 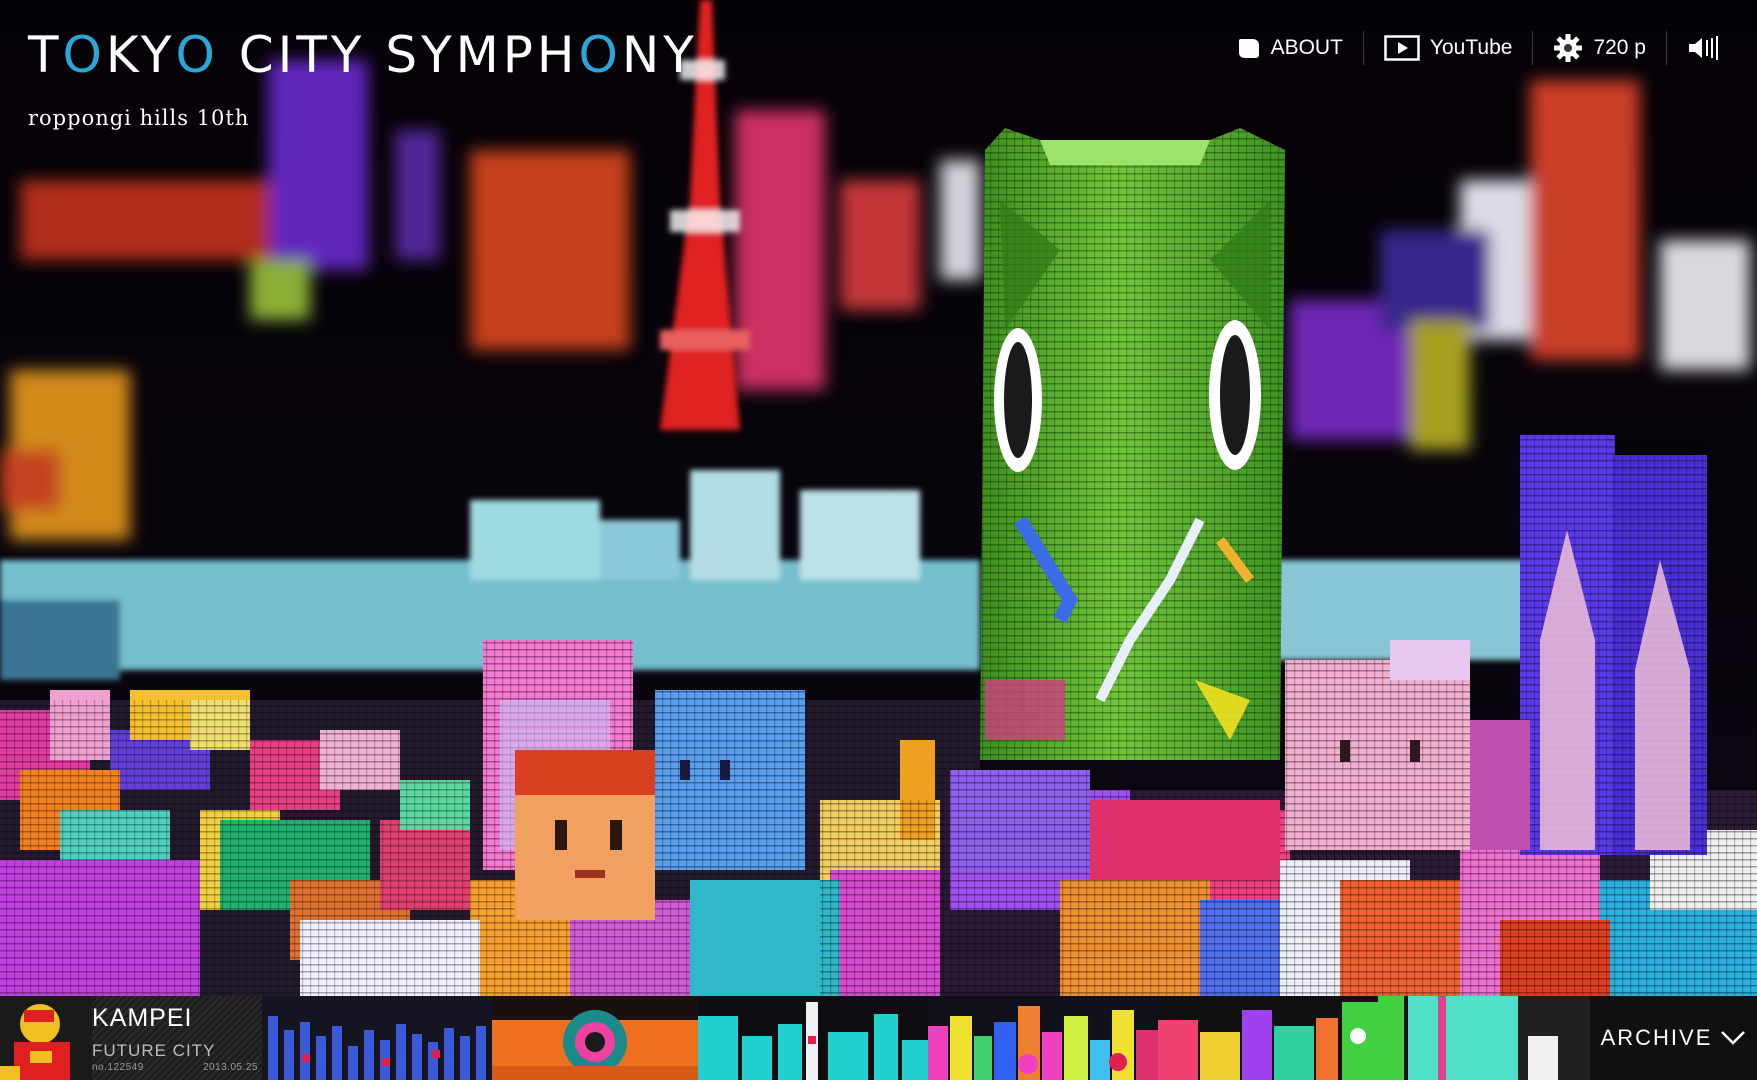 I want to click on youtube-label: YouTube, so click(x=1471, y=47).